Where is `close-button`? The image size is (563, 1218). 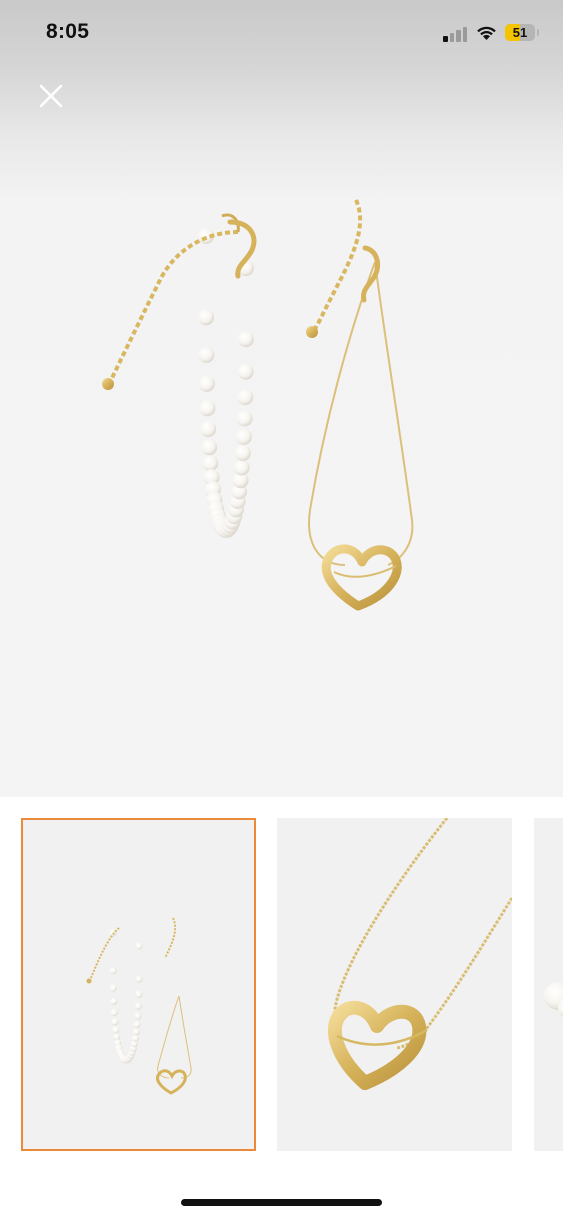
close-button is located at coordinates (51, 96).